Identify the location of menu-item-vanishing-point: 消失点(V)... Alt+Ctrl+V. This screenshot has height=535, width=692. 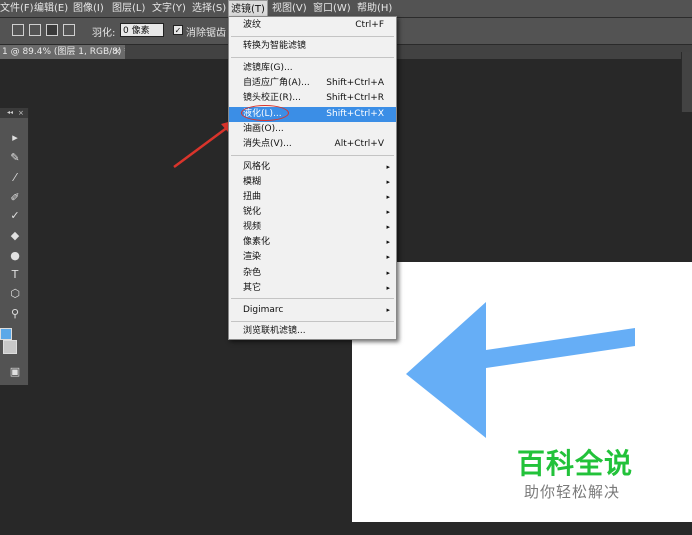
(312, 144).